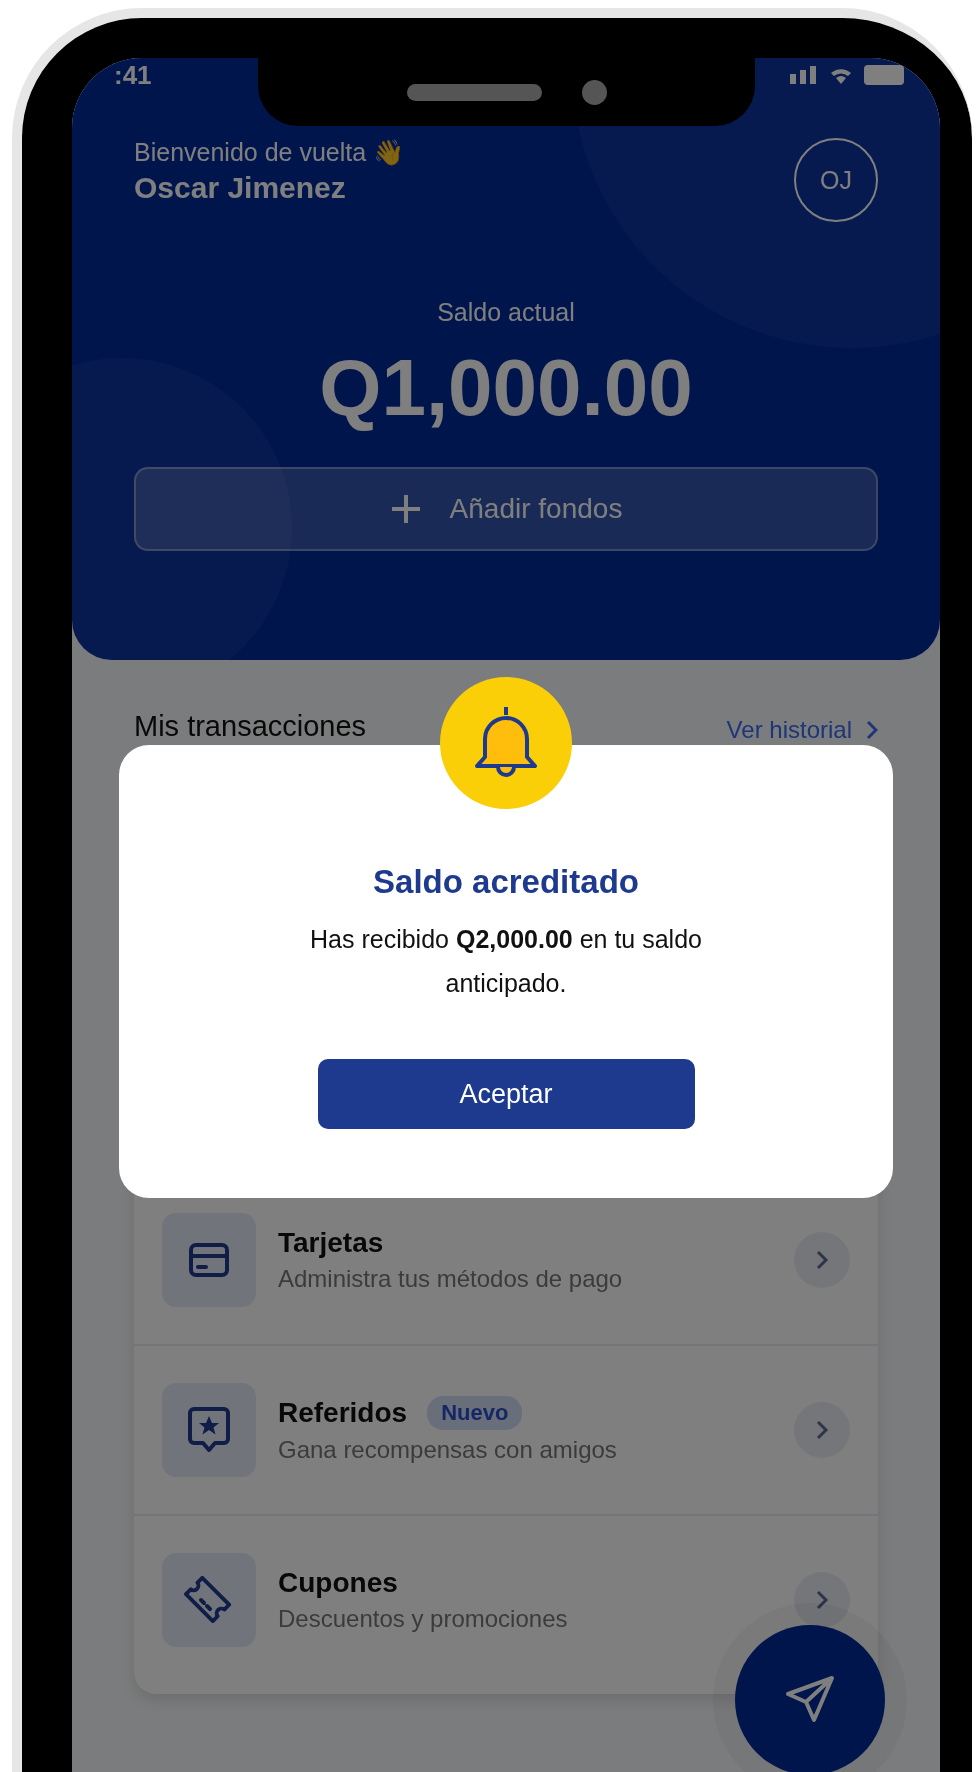 This screenshot has width=980, height=1772. I want to click on balance-label: Saldo actual, so click(506, 312).